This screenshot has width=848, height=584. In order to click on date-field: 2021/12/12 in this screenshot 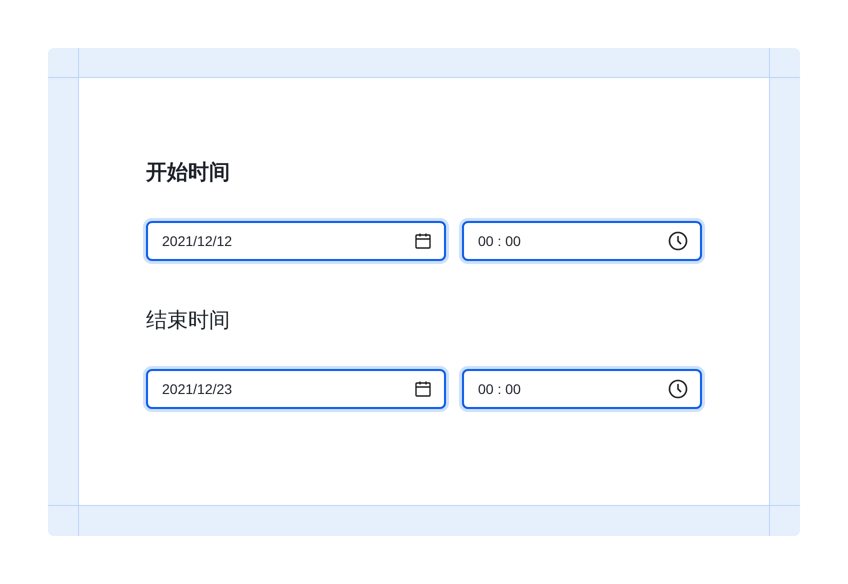, I will do `click(296, 241)`.